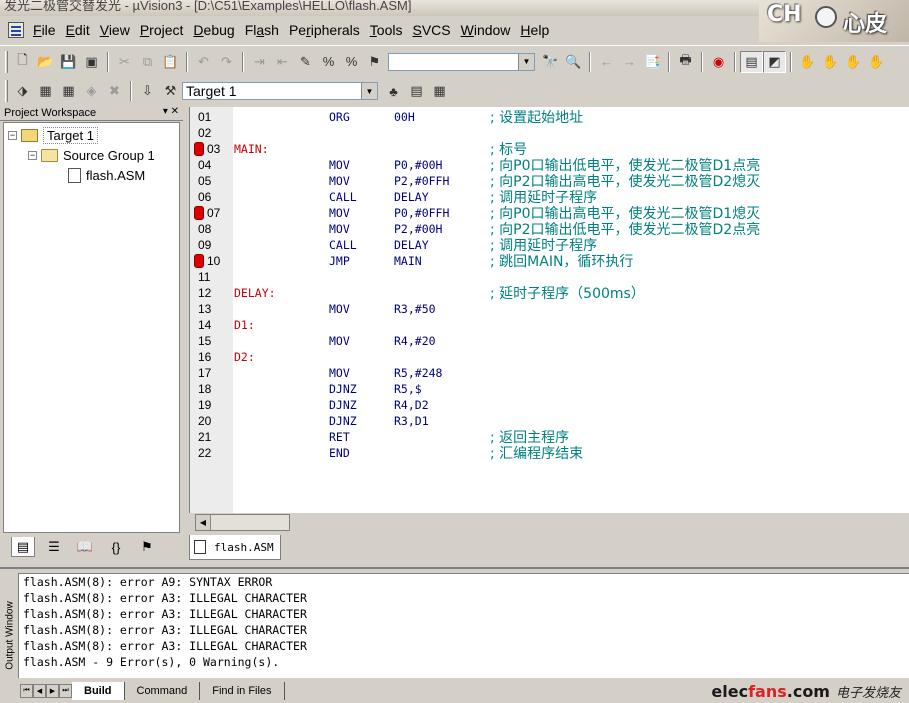 This screenshot has height=703, width=909. I want to click on code-line: 12 DELAY: ; 延时子程序（500ms）, so click(549, 293).